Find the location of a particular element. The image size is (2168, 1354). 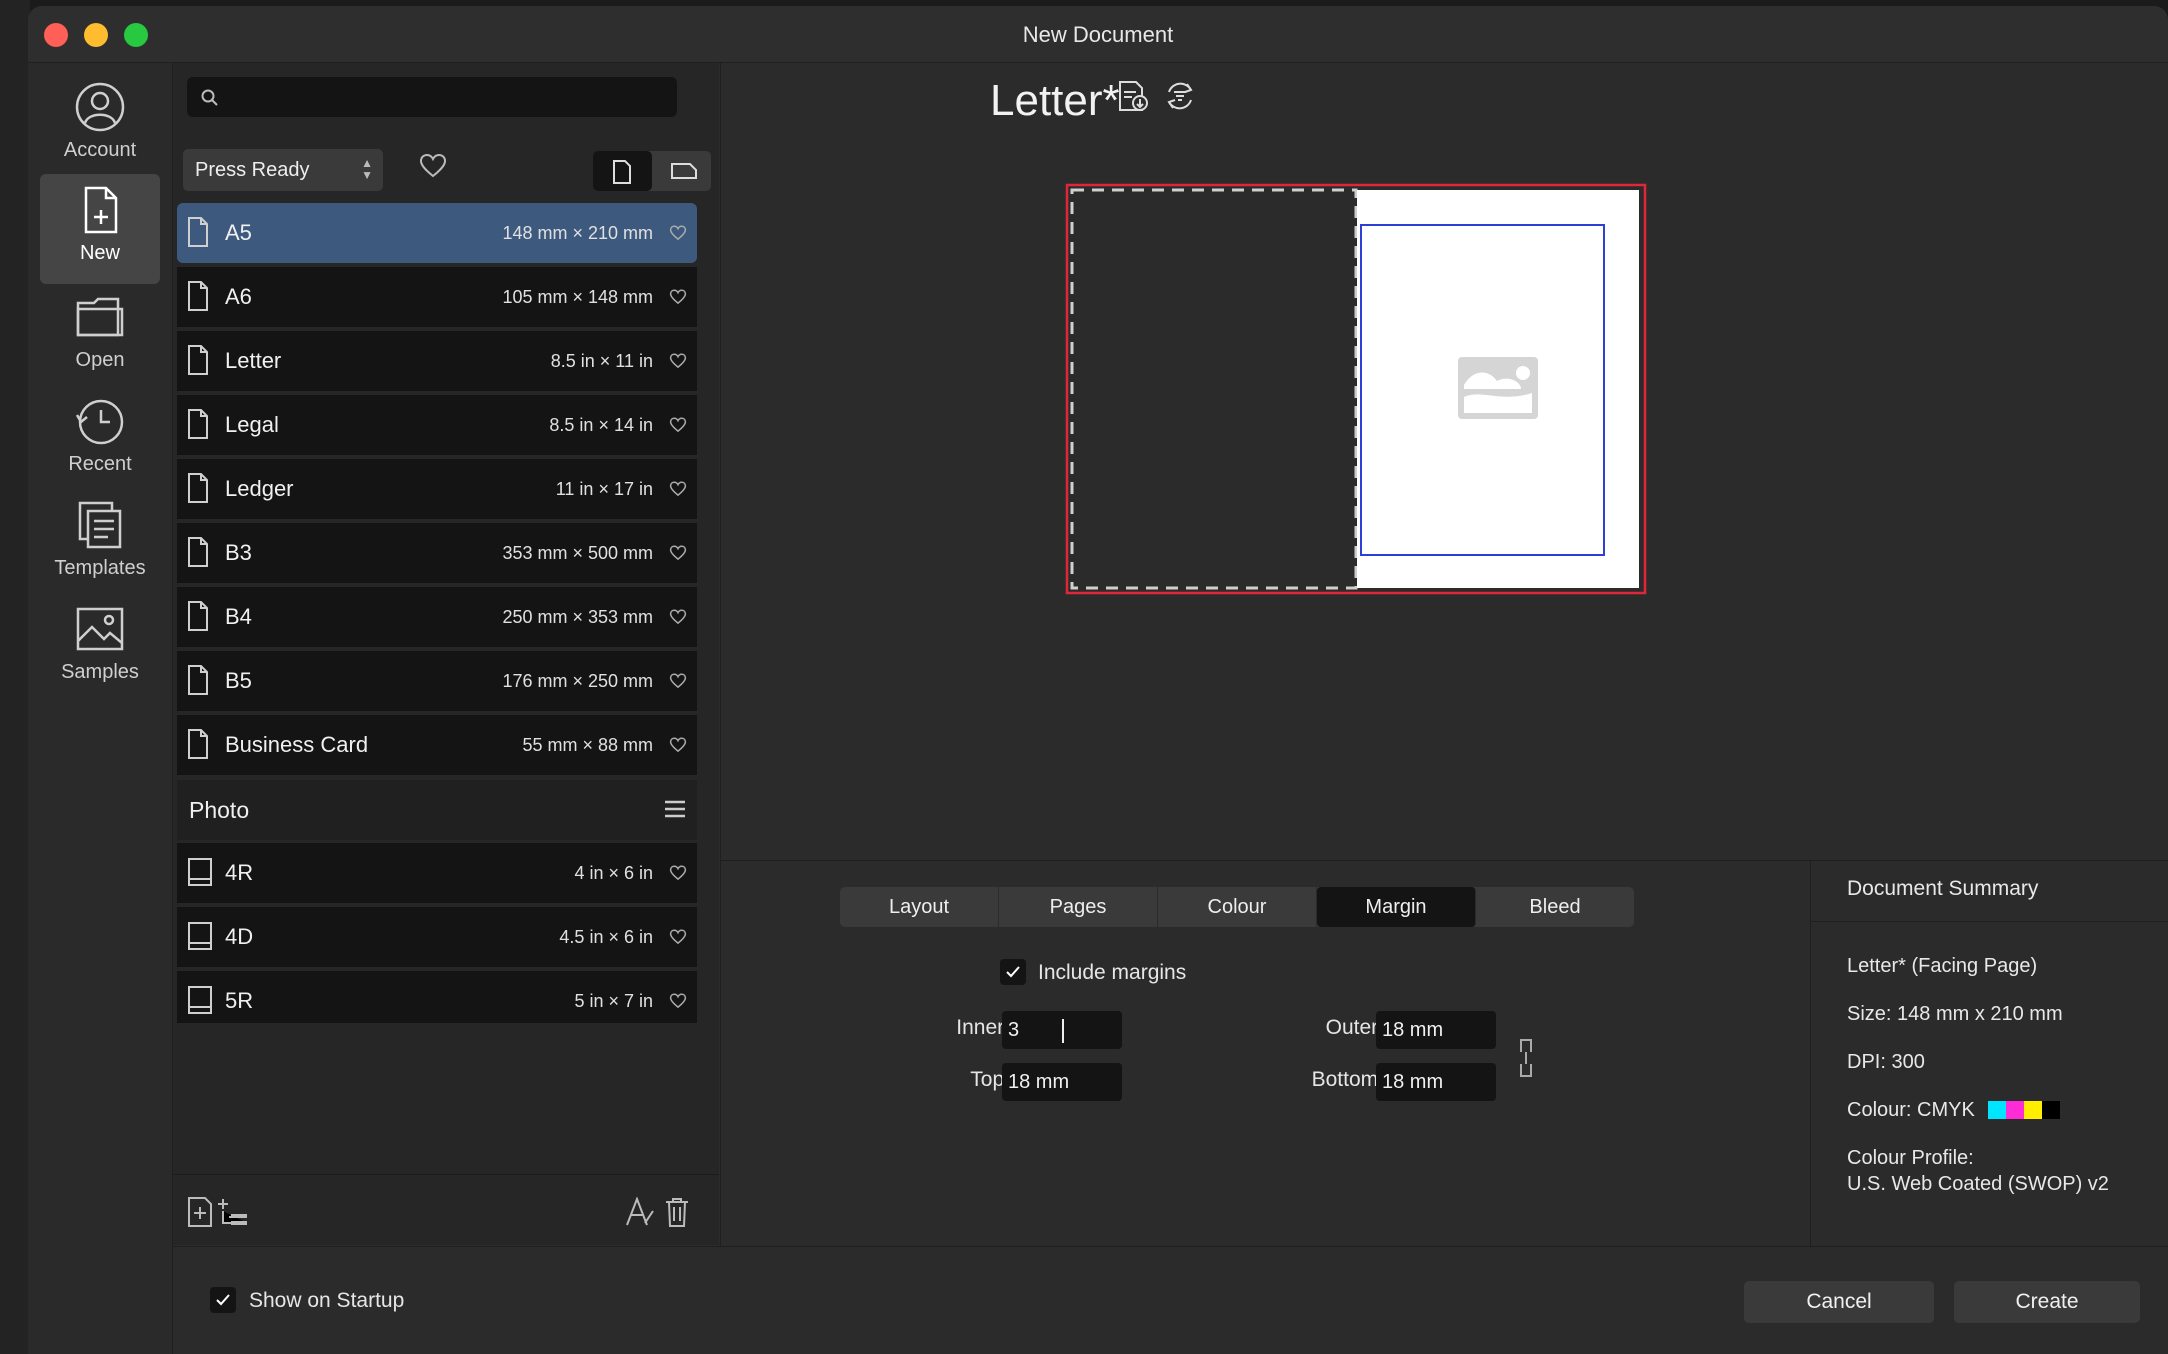

preset-name: 4D is located at coordinates (239, 936).